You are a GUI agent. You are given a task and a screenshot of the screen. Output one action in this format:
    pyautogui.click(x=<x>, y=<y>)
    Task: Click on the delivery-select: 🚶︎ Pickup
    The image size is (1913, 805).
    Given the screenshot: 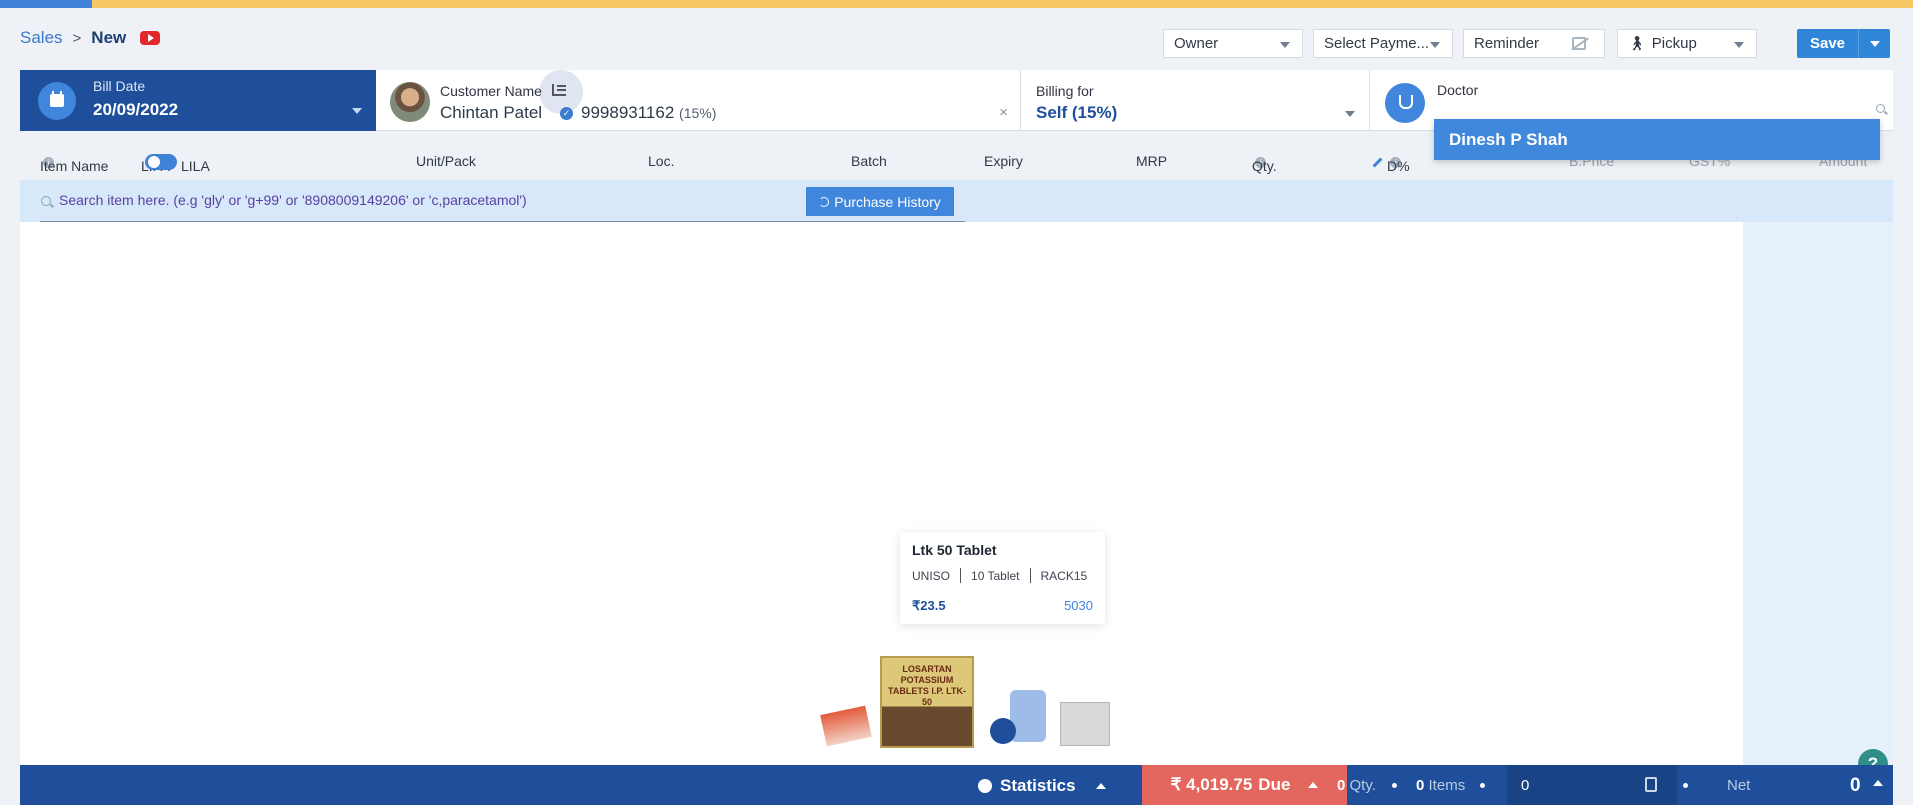 What is the action you would take?
    pyautogui.click(x=1687, y=43)
    